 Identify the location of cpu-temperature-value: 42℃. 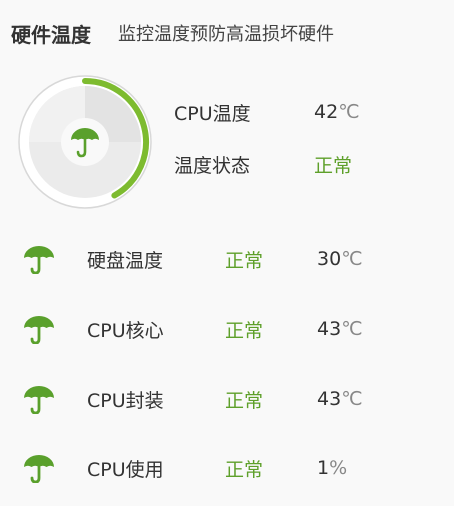
(337, 112).